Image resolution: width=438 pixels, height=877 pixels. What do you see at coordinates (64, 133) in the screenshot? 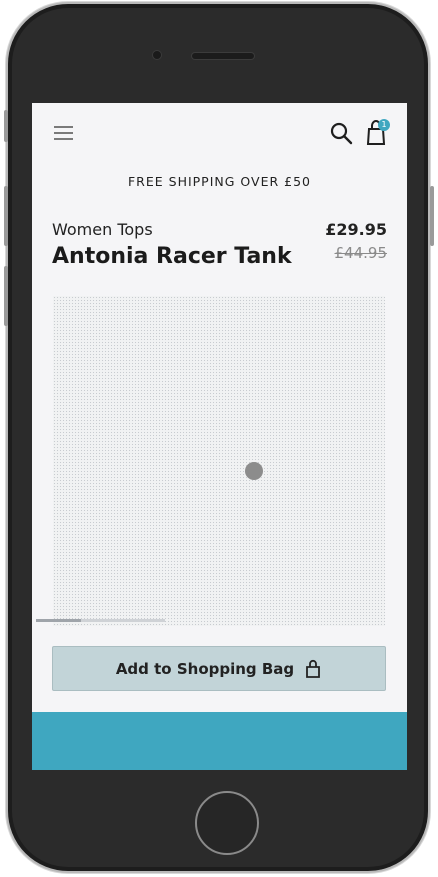
I see `menu-icon` at bounding box center [64, 133].